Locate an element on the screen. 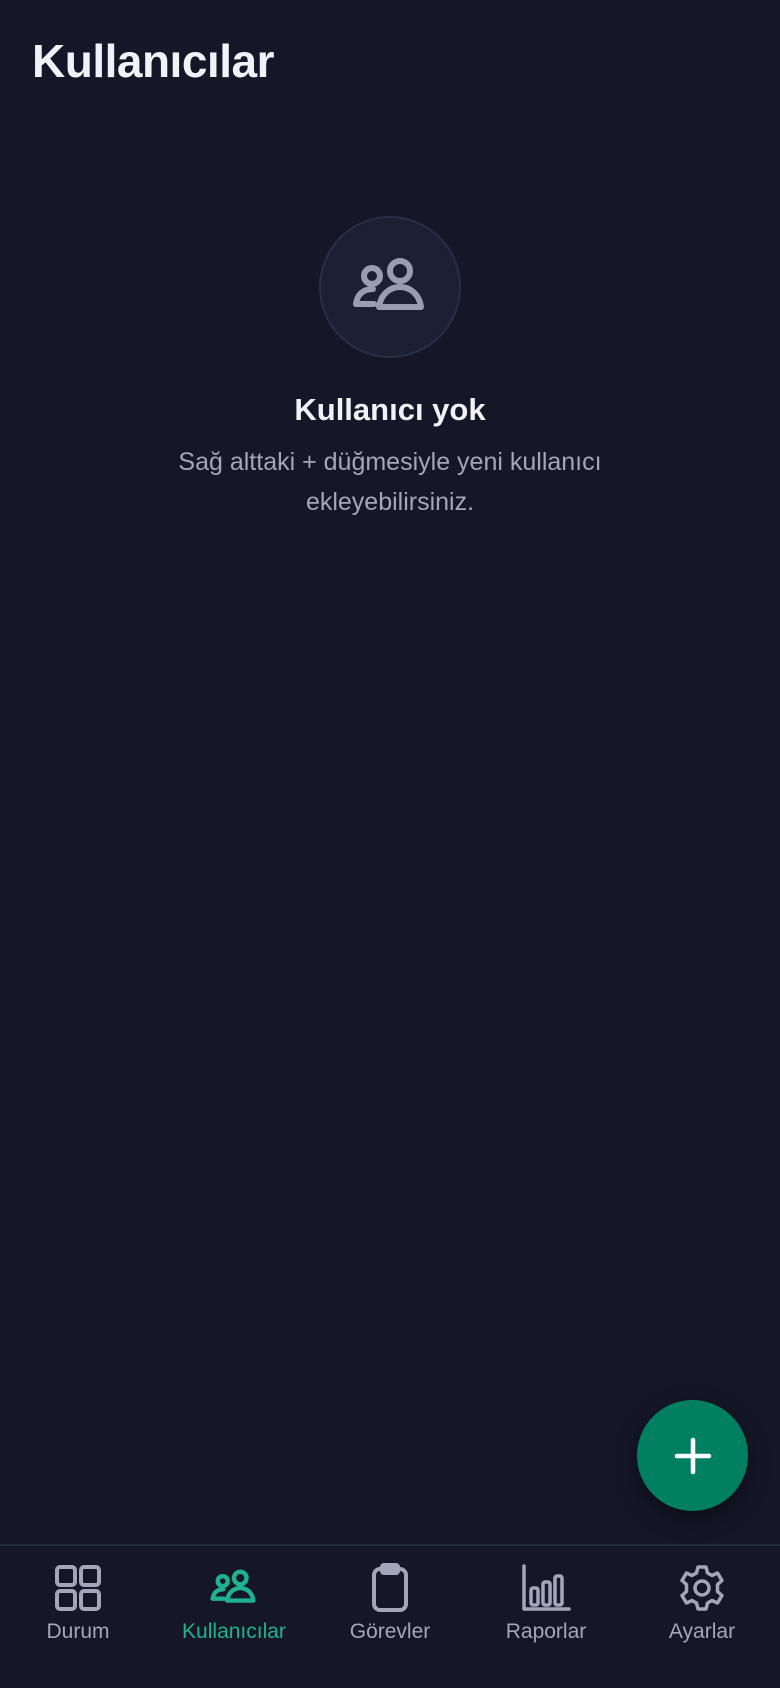  clipboard-icon is located at coordinates (390, 1587).